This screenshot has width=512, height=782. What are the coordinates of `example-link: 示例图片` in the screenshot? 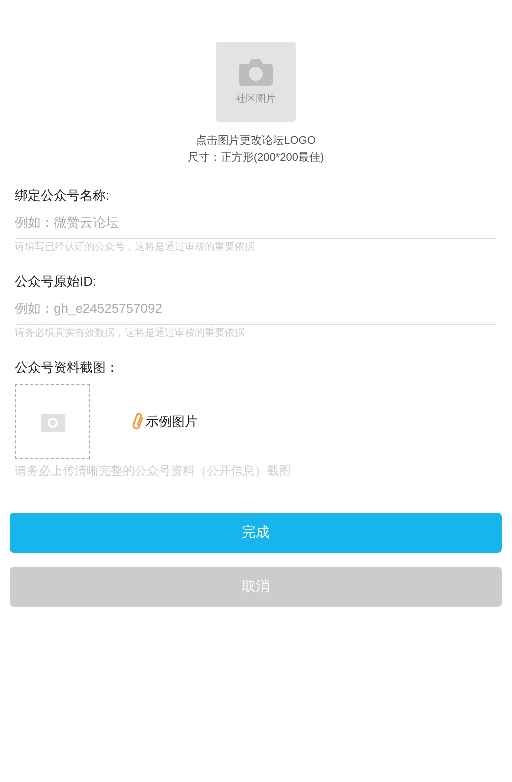 It's located at (165, 422).